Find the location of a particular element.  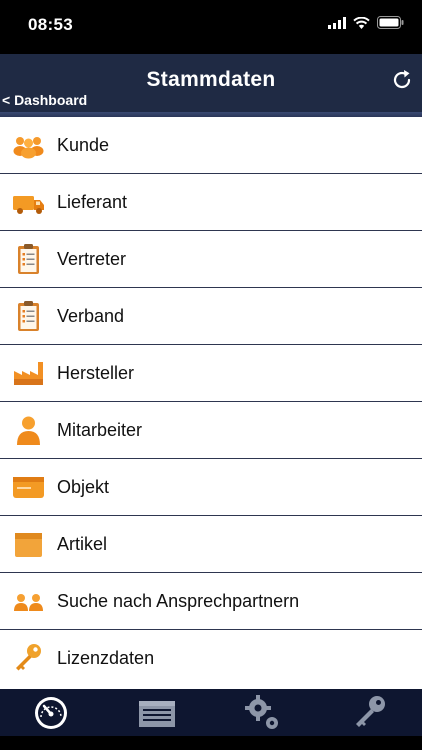

list-item-mitarbeiter: Mitarbeiter is located at coordinates (211, 430).